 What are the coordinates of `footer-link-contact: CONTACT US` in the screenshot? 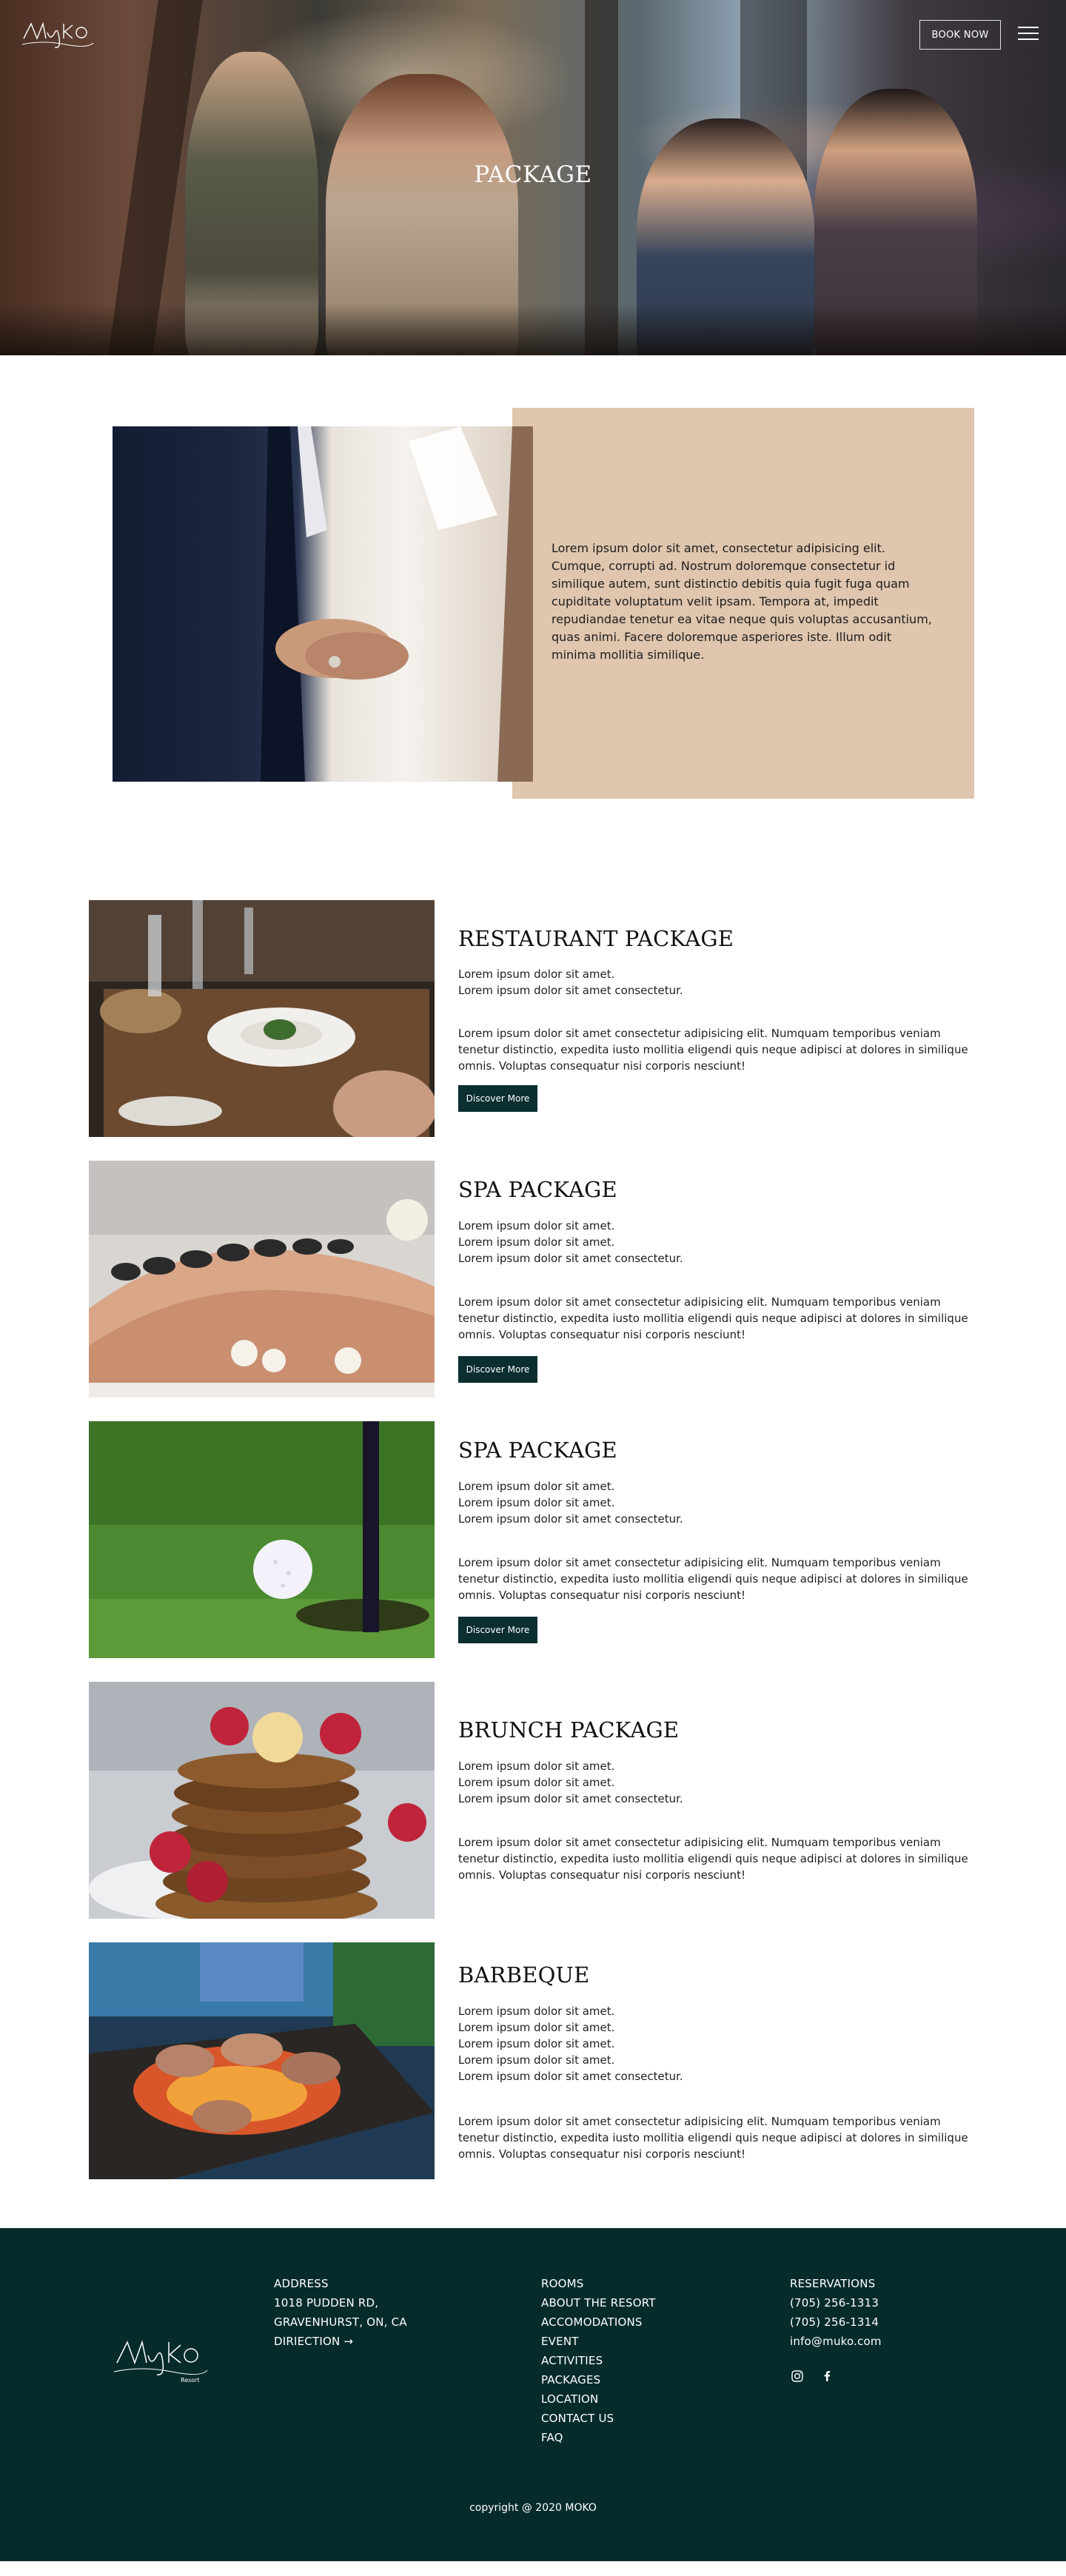 It's located at (598, 2418).